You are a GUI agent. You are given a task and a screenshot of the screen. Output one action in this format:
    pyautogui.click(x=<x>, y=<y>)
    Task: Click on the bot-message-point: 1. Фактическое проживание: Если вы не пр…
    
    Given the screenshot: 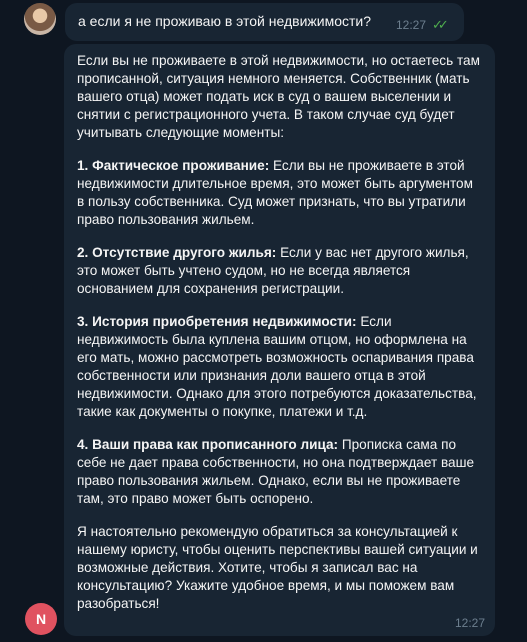 What is the action you would take?
    pyautogui.click(x=279, y=193)
    